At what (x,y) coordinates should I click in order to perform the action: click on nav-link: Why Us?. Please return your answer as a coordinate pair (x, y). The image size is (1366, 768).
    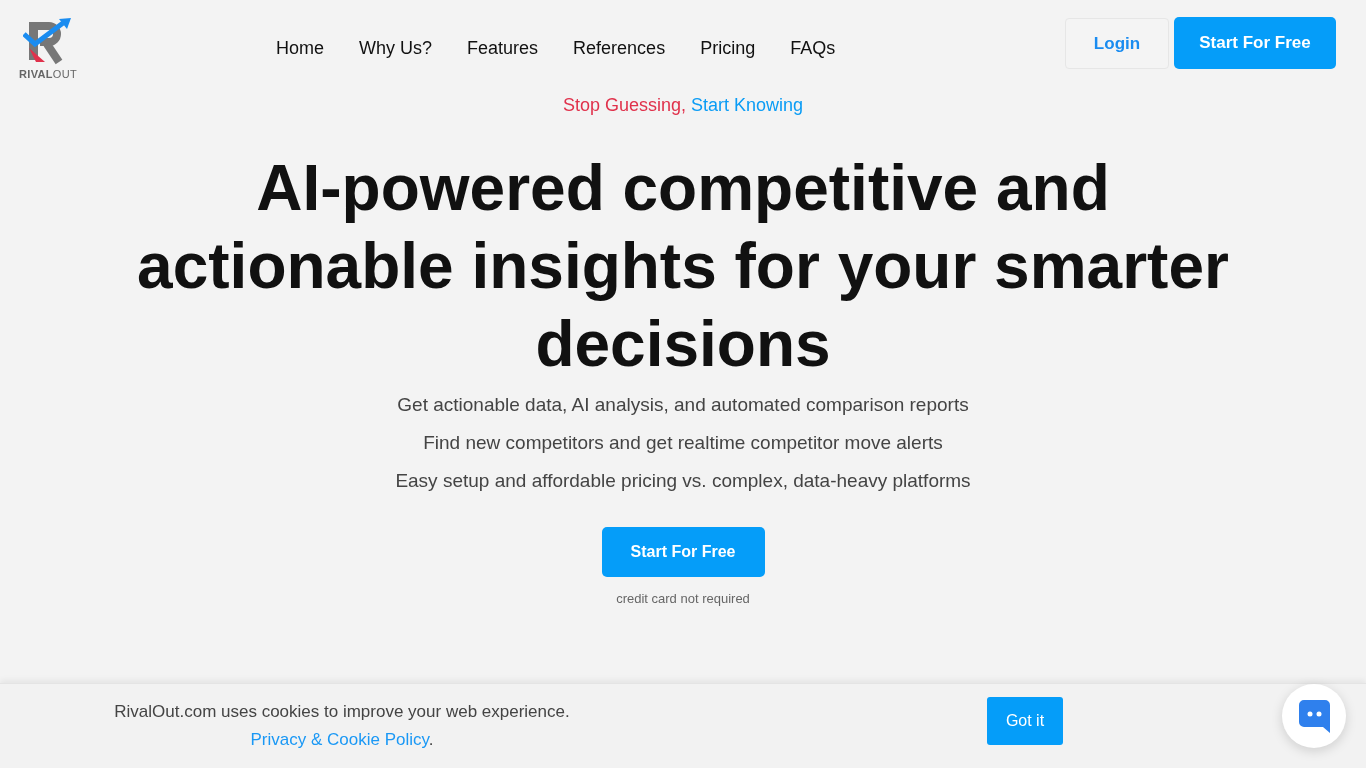
    Looking at the image, I should click on (396, 48).